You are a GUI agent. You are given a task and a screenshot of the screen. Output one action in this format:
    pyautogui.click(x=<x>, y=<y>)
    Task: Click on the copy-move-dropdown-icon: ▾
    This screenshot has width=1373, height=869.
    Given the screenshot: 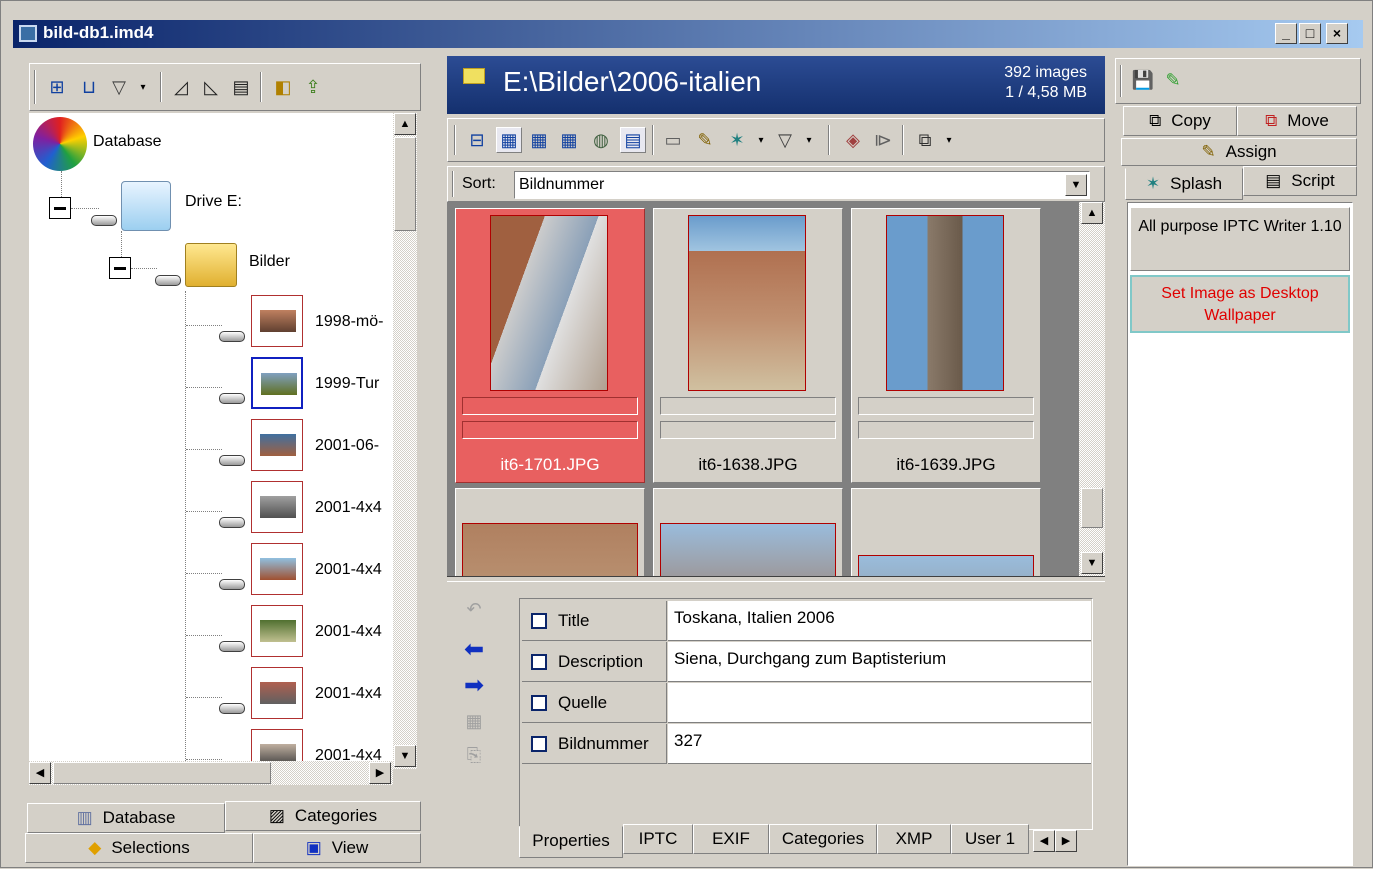 What is the action you would take?
    pyautogui.click(x=949, y=140)
    